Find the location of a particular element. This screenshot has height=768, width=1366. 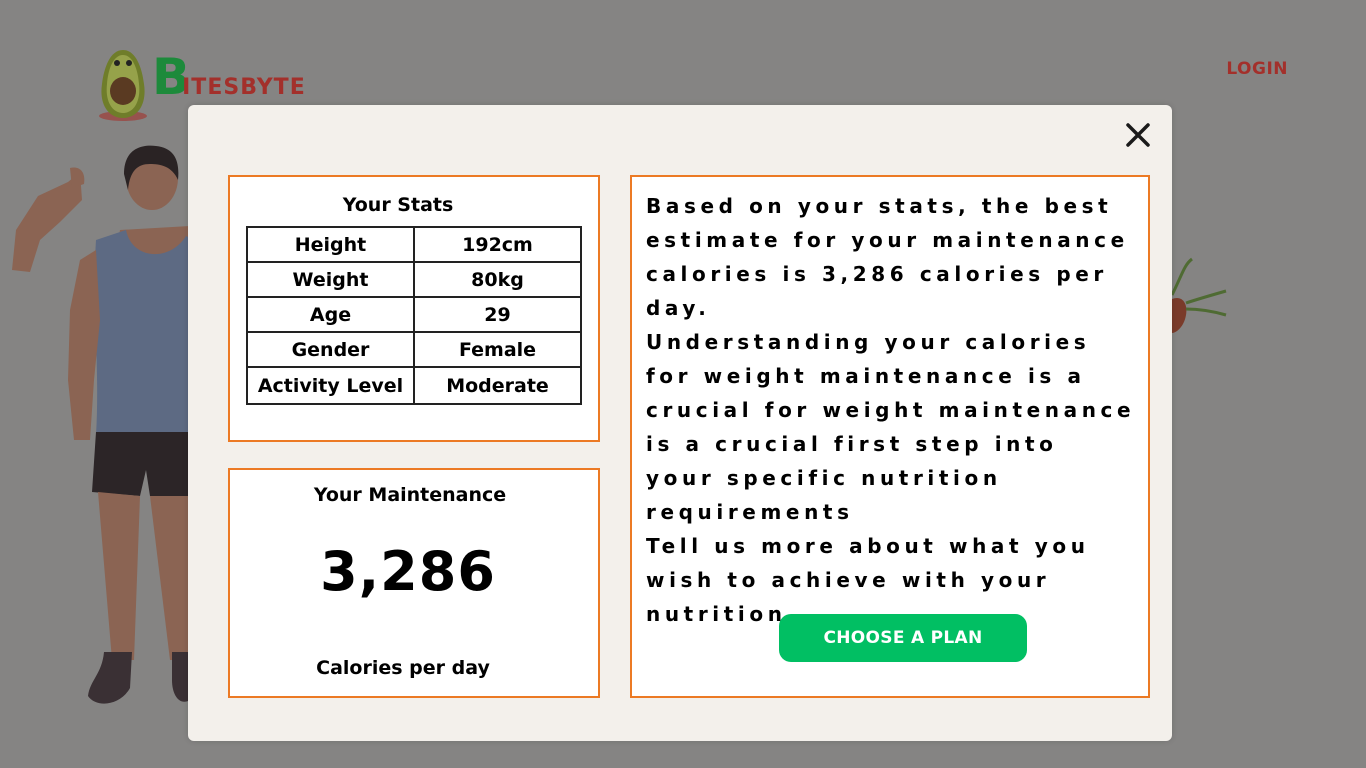

maintenance-title: Your Maintenance is located at coordinates (410, 495).